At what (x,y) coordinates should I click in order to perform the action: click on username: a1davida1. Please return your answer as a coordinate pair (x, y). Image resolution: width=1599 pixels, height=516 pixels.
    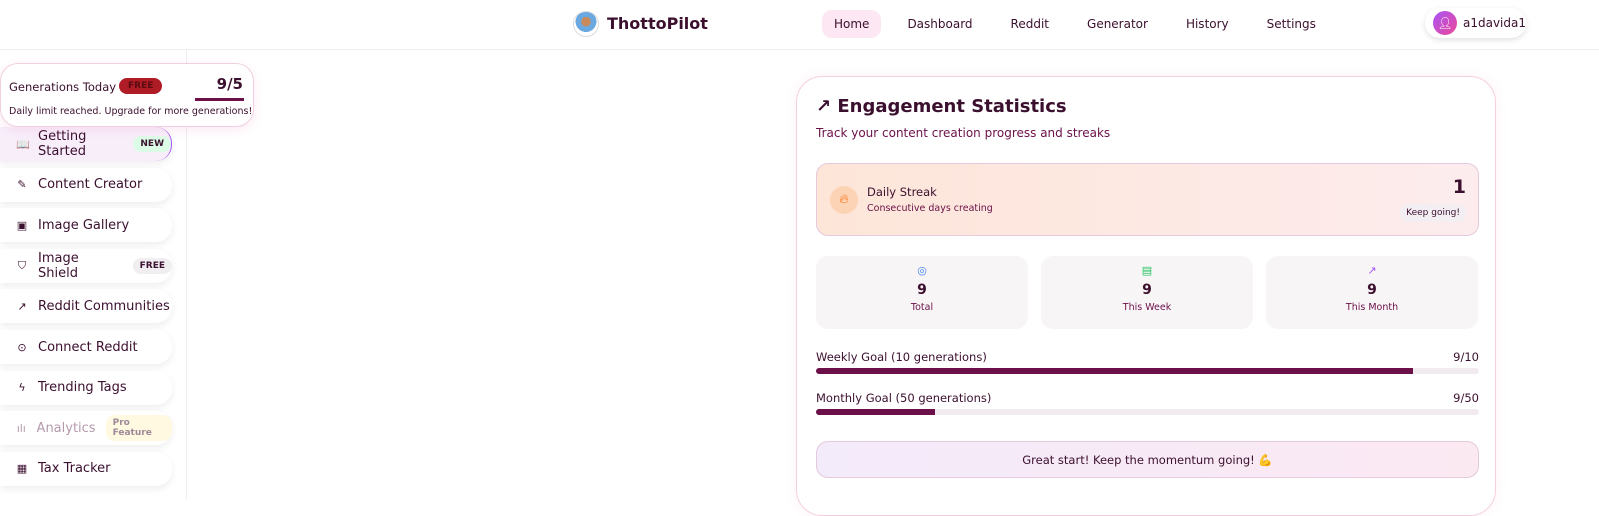
    Looking at the image, I should click on (1494, 23).